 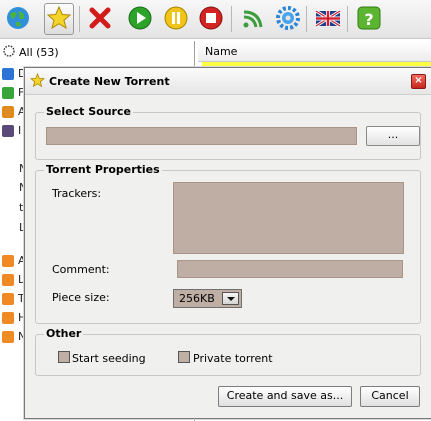 What do you see at coordinates (19, 130) in the screenshot?
I see `category-label: I` at bounding box center [19, 130].